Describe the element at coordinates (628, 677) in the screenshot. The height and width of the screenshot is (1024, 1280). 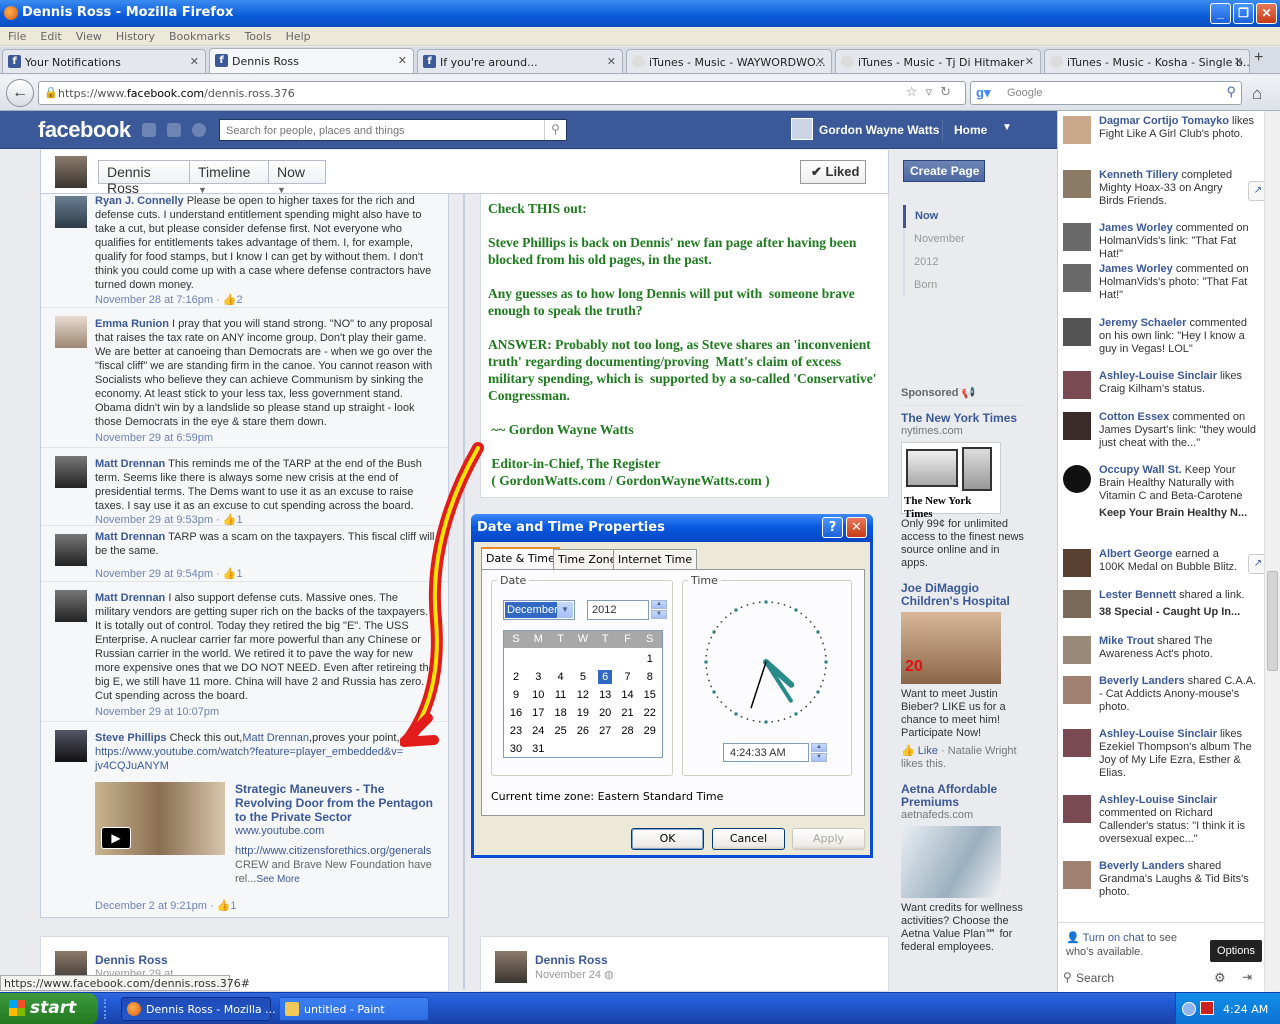
I see `calendar-day: 7` at that location.